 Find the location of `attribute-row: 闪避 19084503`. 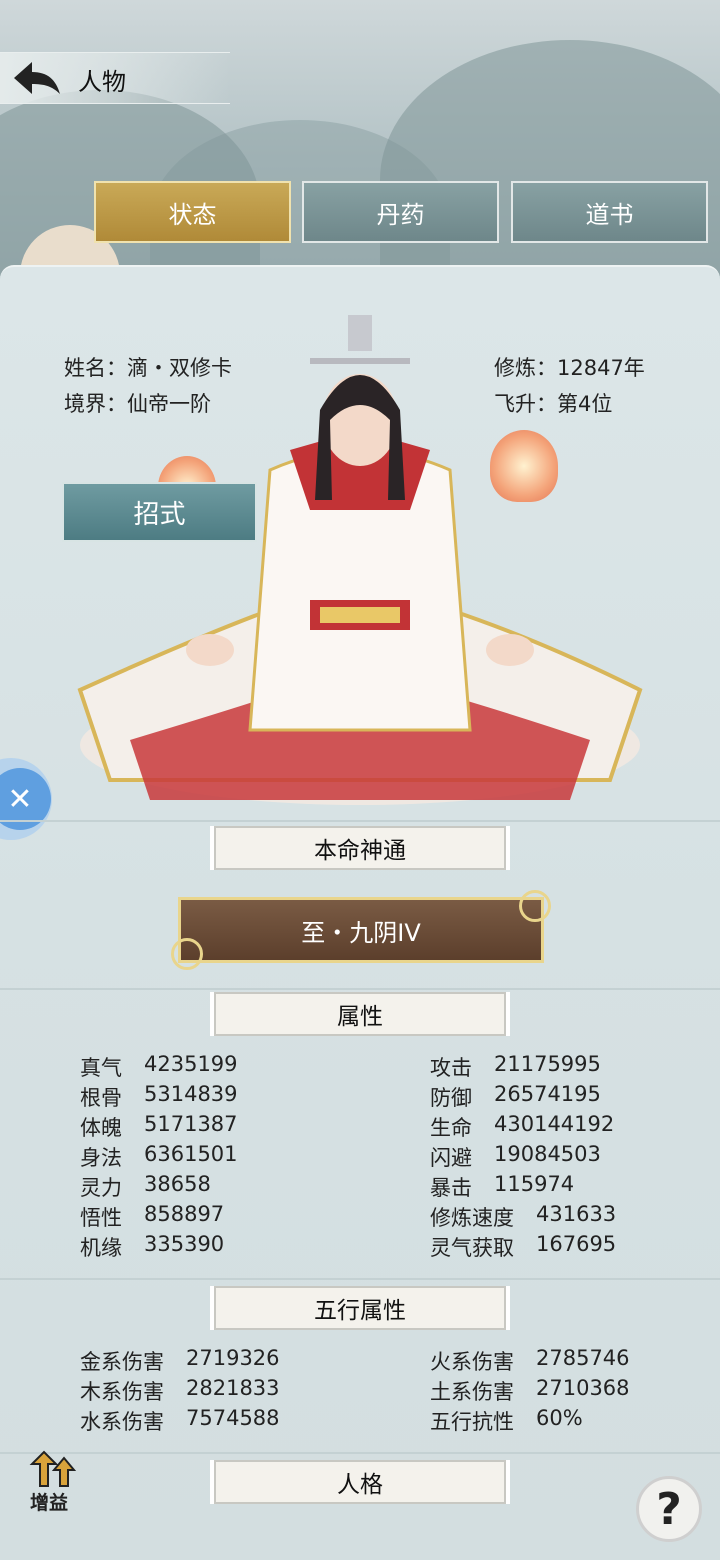

attribute-row: 闪避 19084503 is located at coordinates (515, 1157).